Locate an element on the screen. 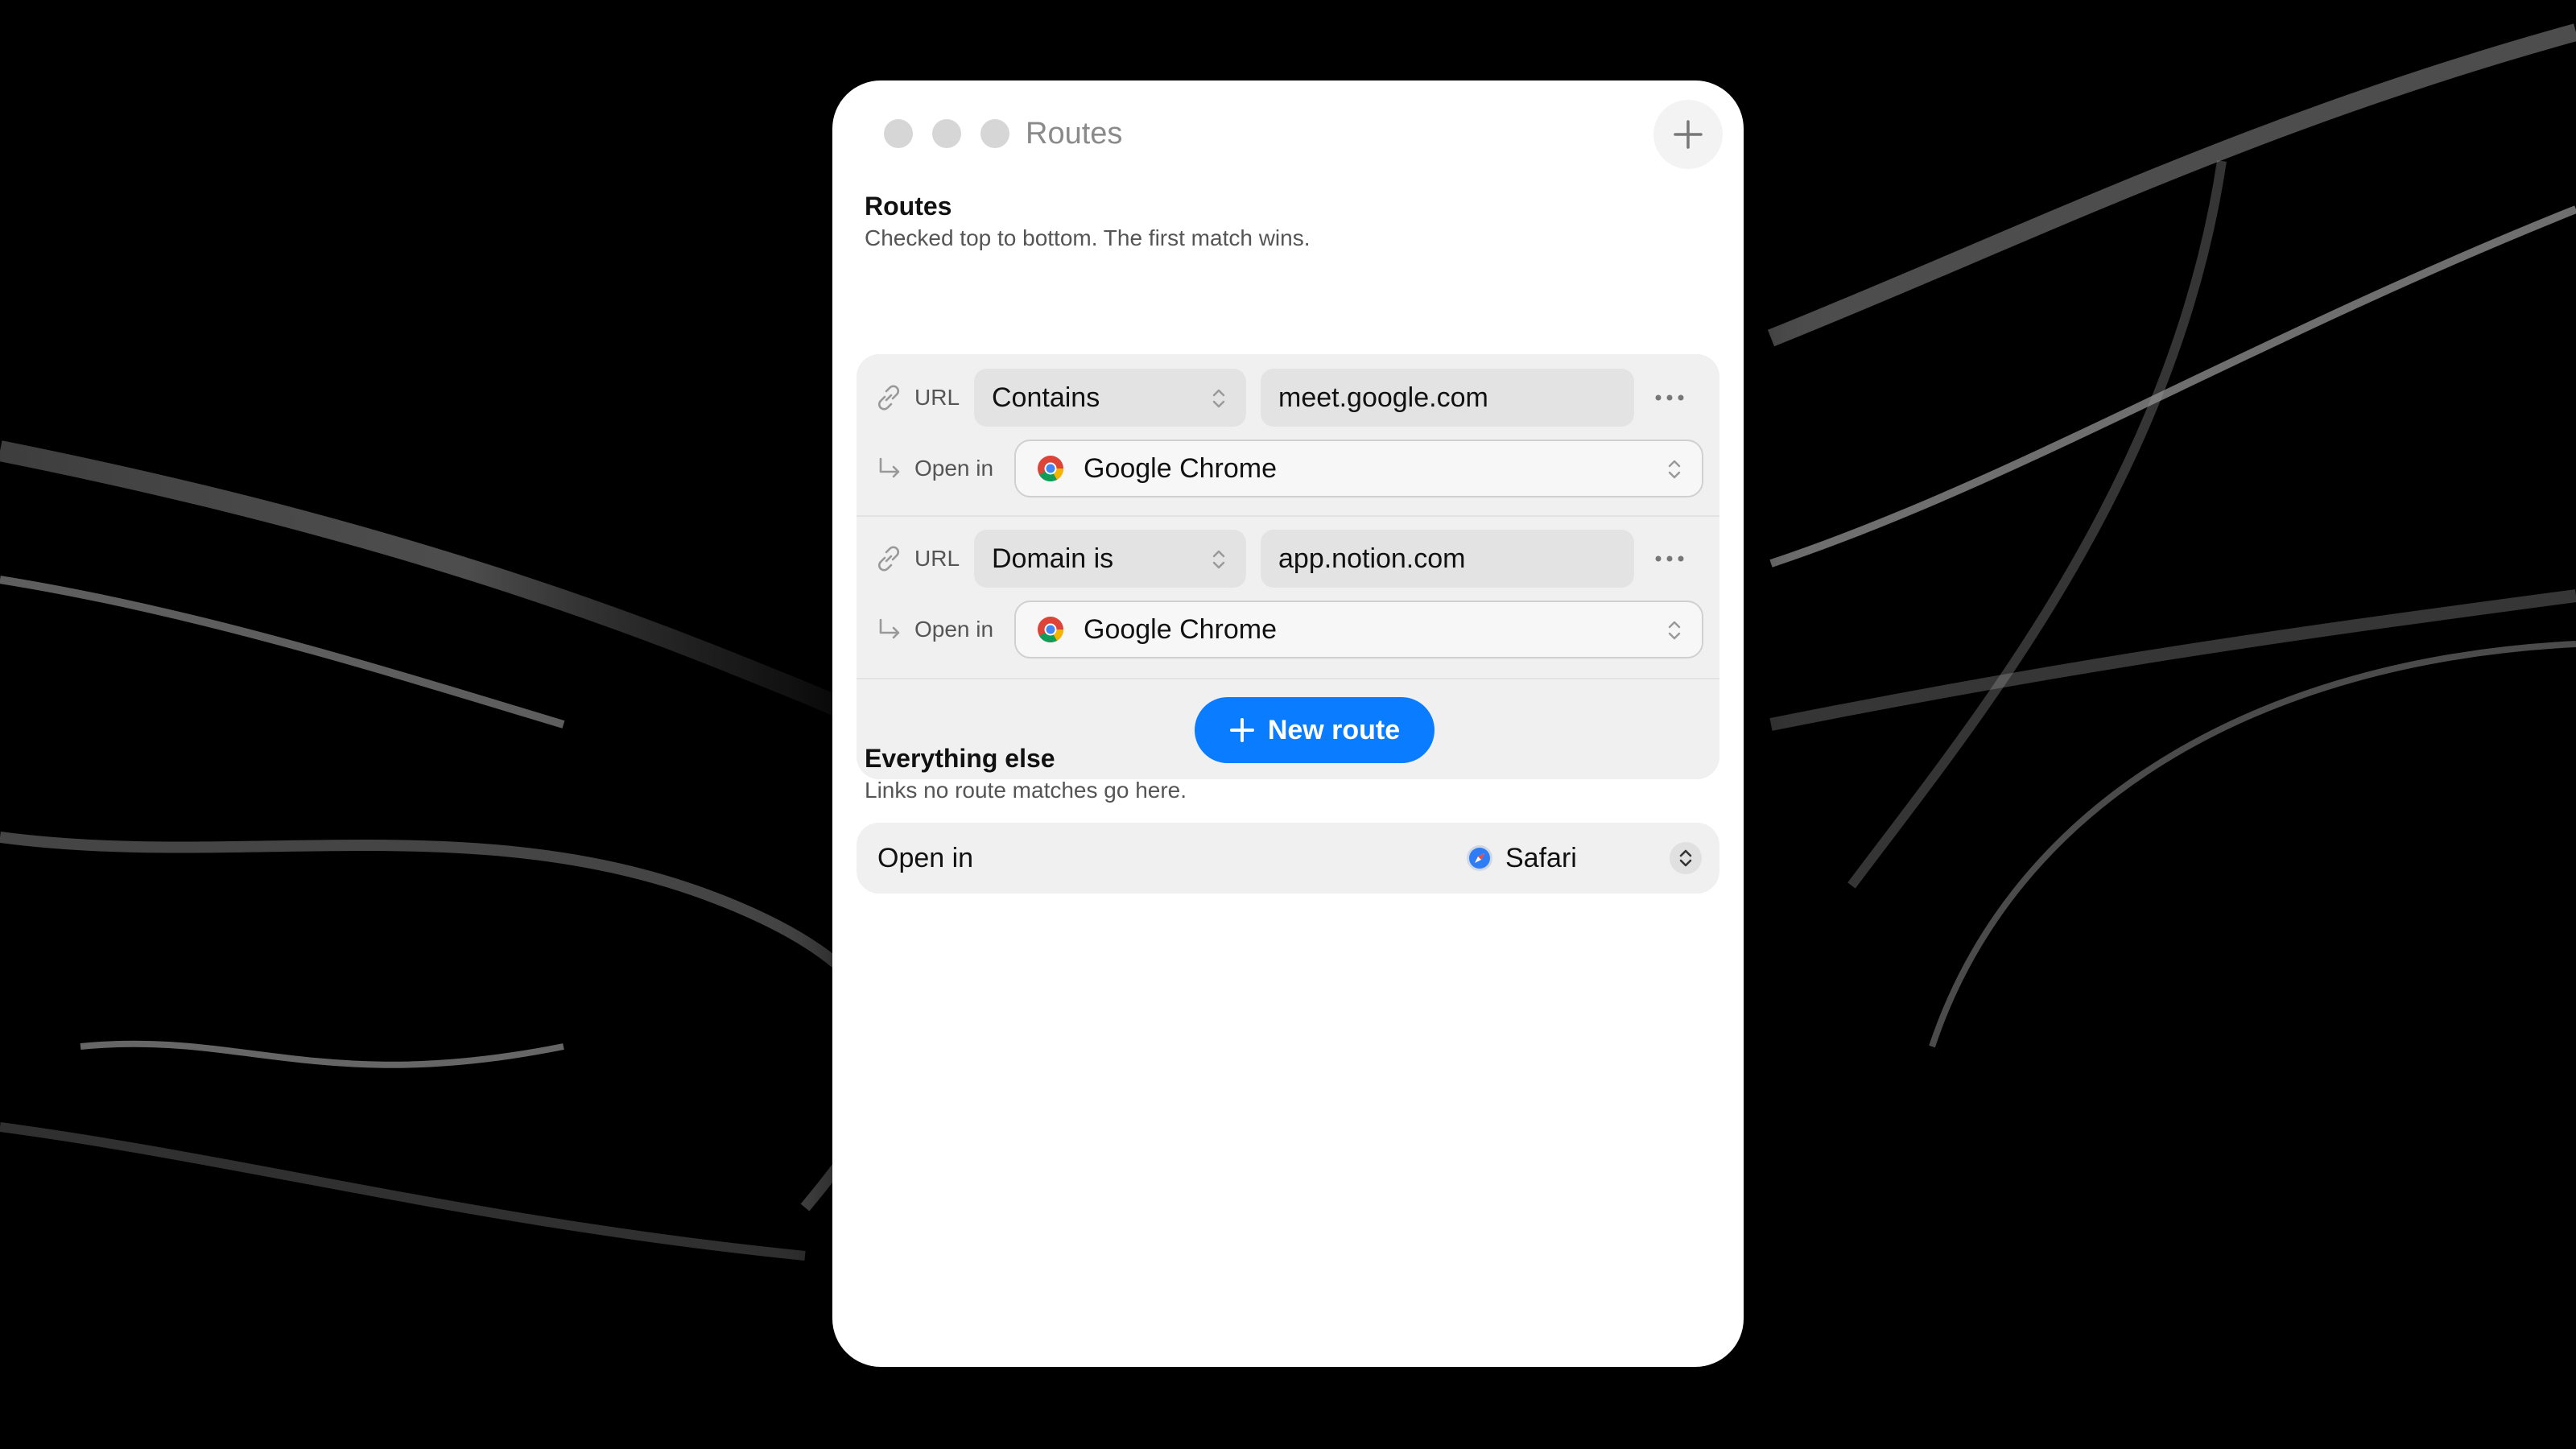 This screenshot has width=2576, height=1449. fallback-open-in-row: Open in Safari is located at coordinates (1288, 858).